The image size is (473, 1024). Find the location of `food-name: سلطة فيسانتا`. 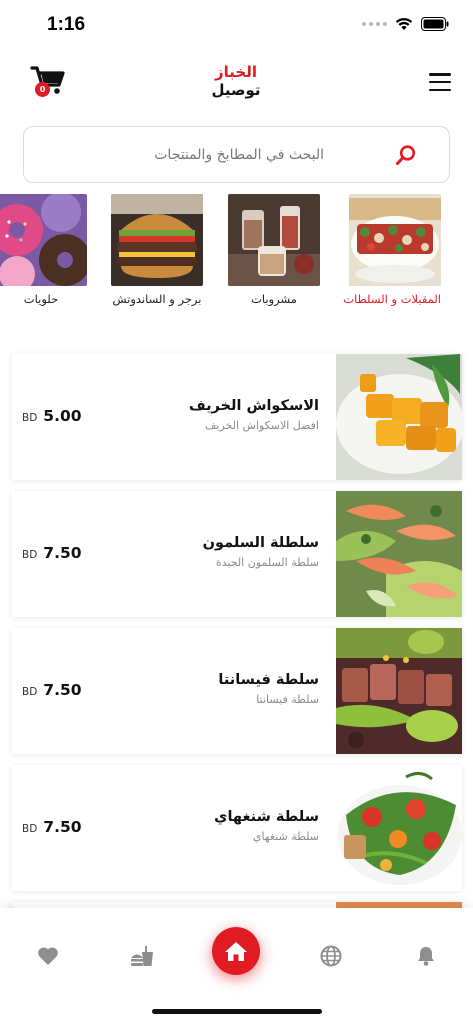

food-name: سلطة فيسانتا is located at coordinates (268, 680).